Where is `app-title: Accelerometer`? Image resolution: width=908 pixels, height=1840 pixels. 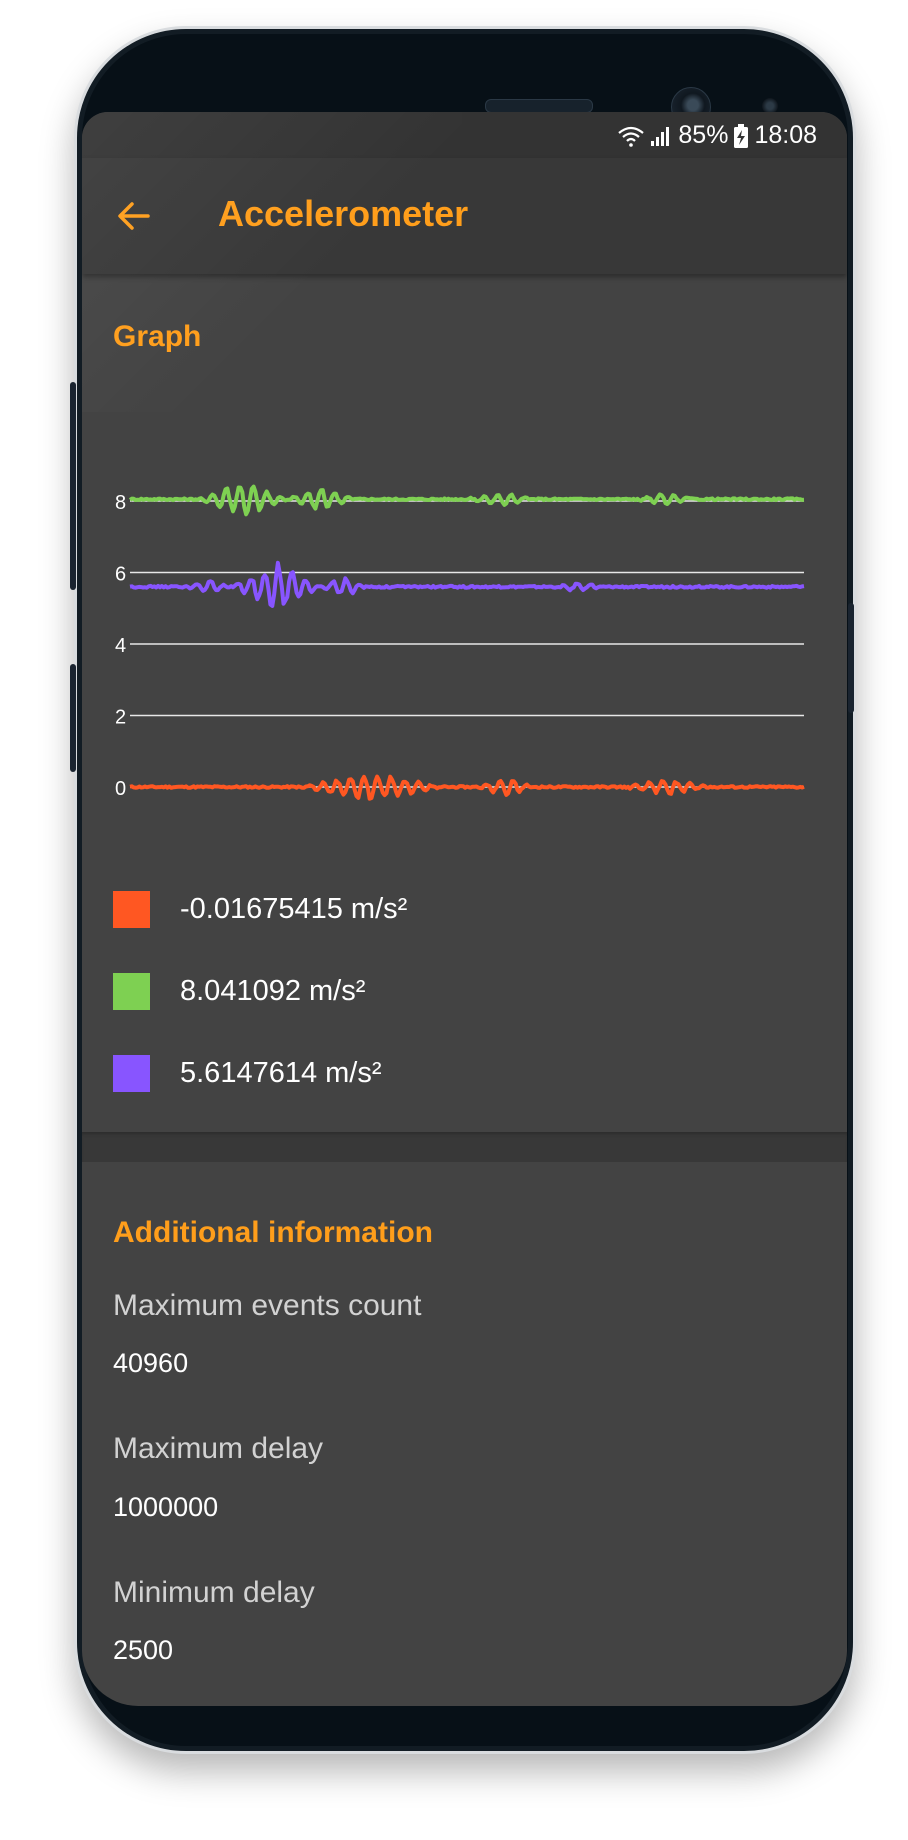 app-title: Accelerometer is located at coordinates (343, 213).